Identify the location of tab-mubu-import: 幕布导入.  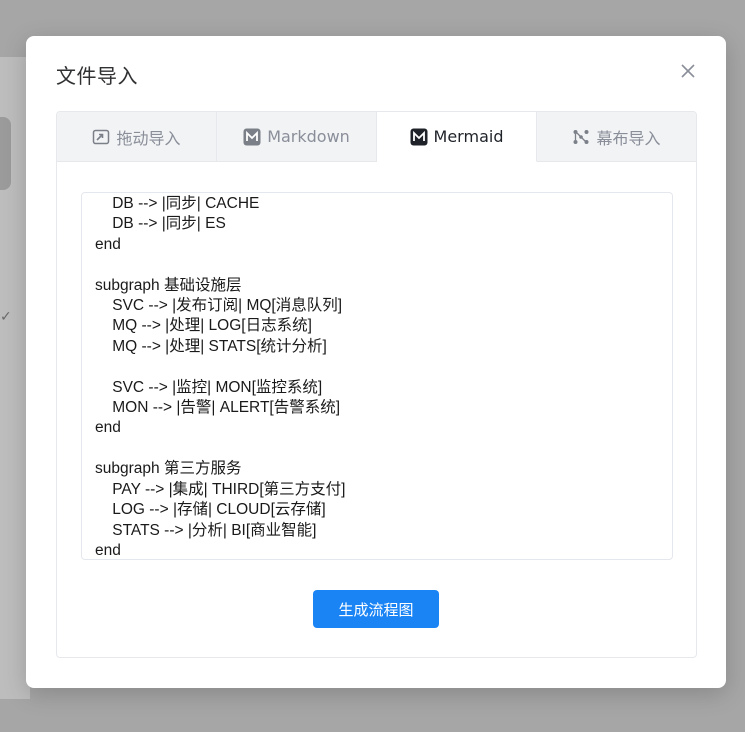
(616, 136).